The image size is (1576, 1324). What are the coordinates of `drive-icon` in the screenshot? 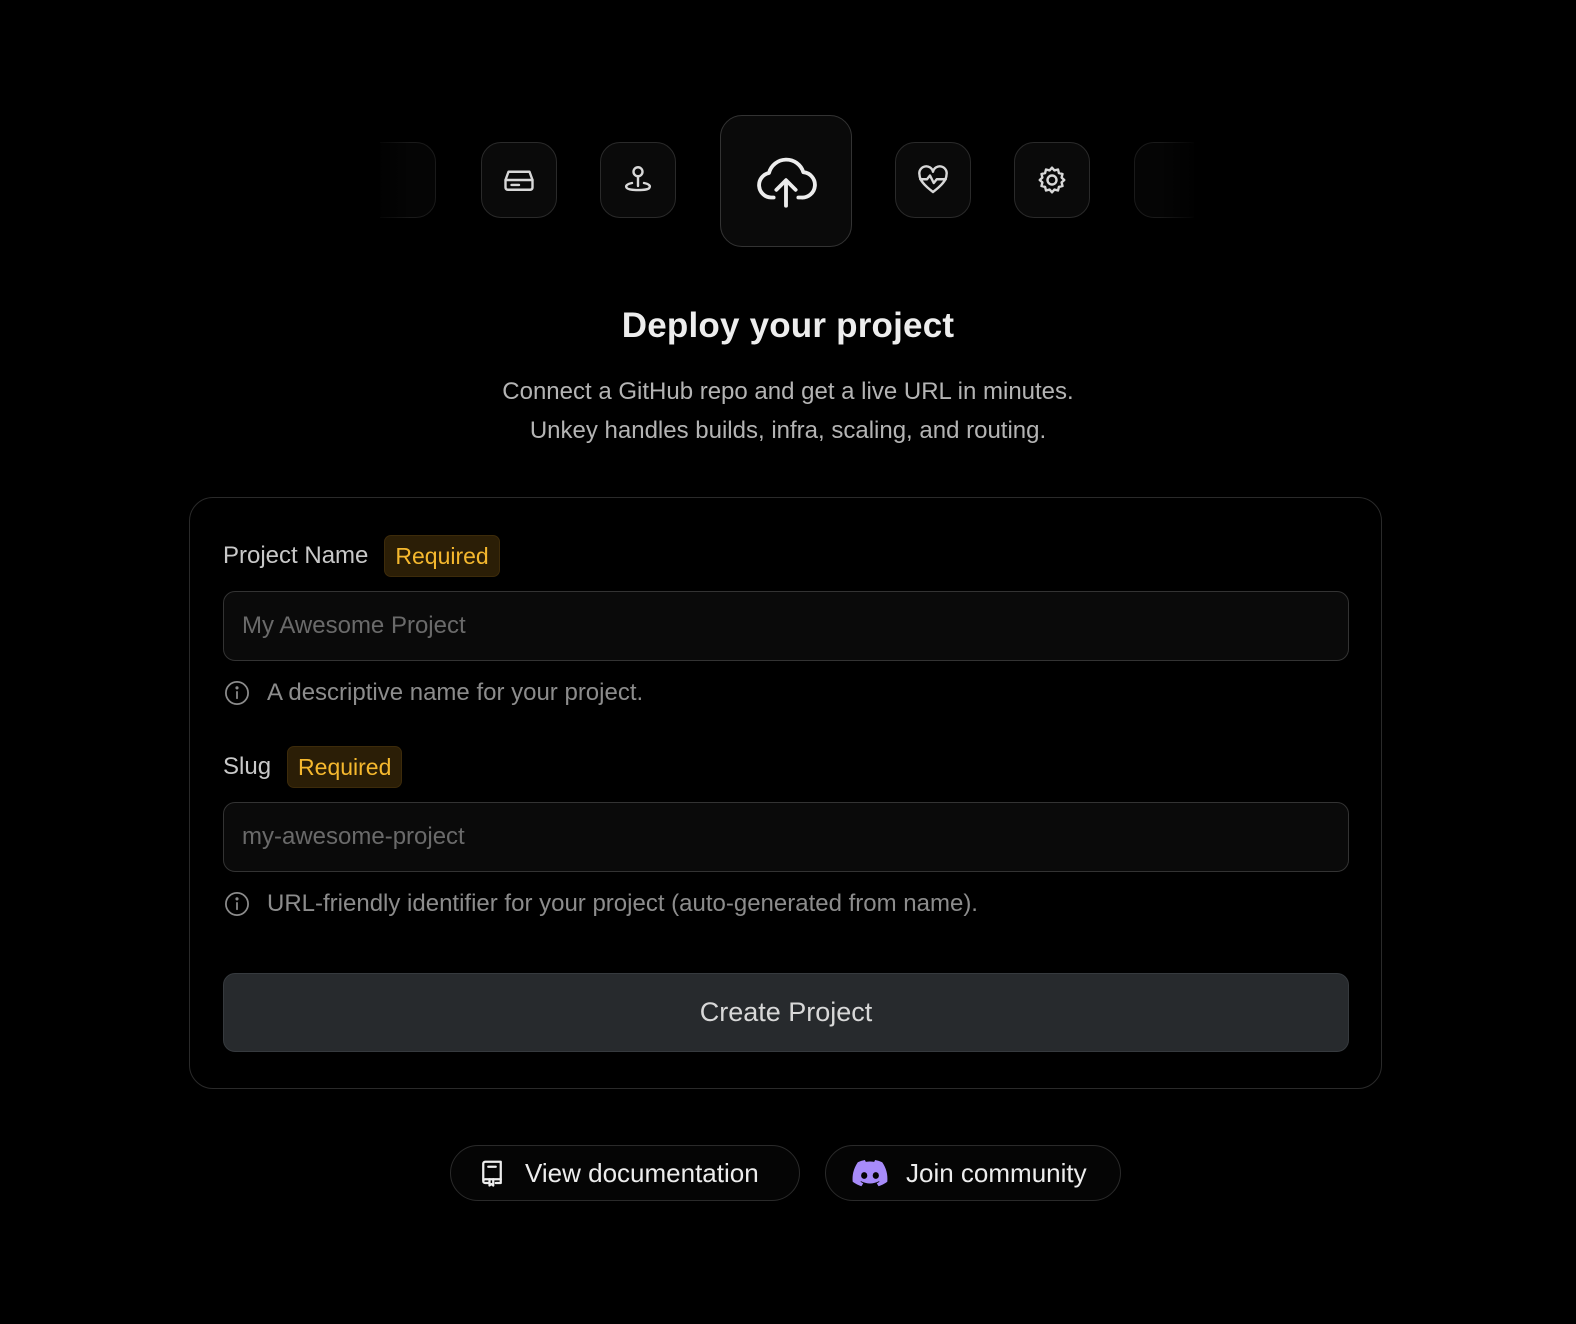 It's located at (519, 180).